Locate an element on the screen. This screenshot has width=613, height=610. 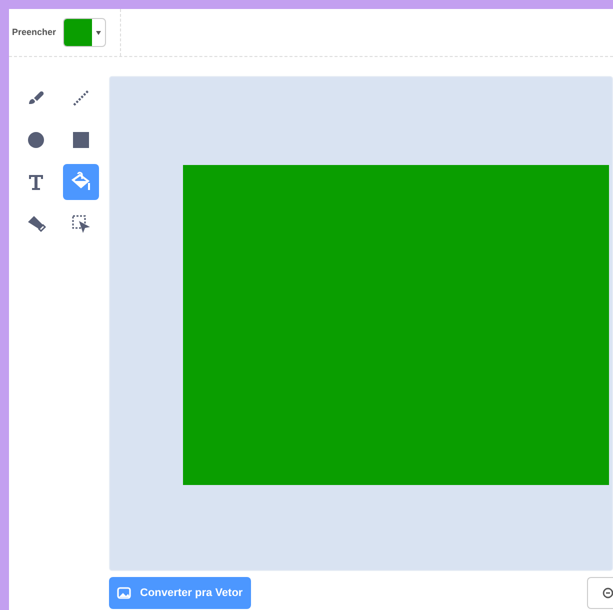
square-icon is located at coordinates (81, 140).